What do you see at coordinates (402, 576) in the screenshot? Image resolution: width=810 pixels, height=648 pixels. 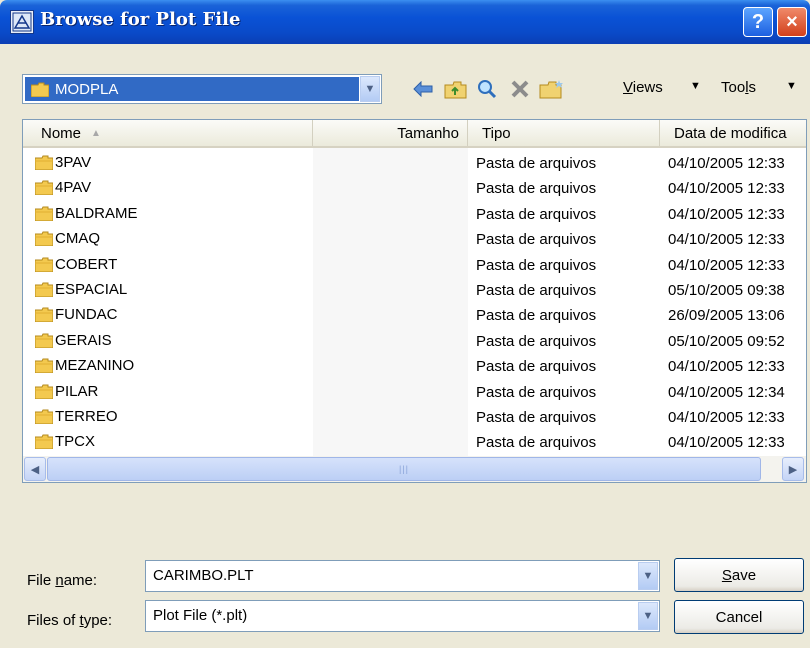 I see `file-name-field: CARIMBO.PLT ▼` at bounding box center [402, 576].